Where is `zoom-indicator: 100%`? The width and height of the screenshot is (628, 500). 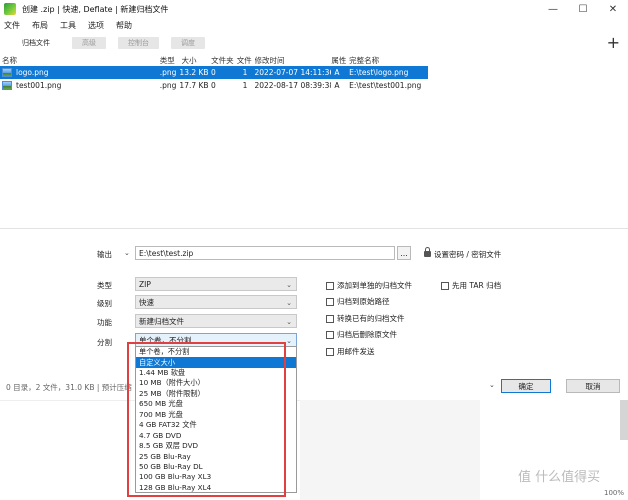
zoom-indicator: 100% is located at coordinates (614, 493).